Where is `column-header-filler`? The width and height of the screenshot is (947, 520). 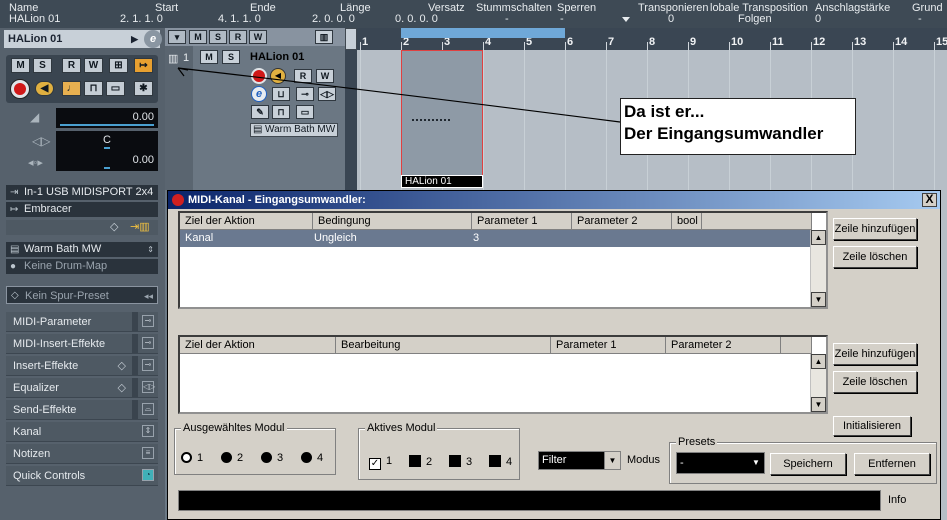
column-header-filler is located at coordinates (796, 345).